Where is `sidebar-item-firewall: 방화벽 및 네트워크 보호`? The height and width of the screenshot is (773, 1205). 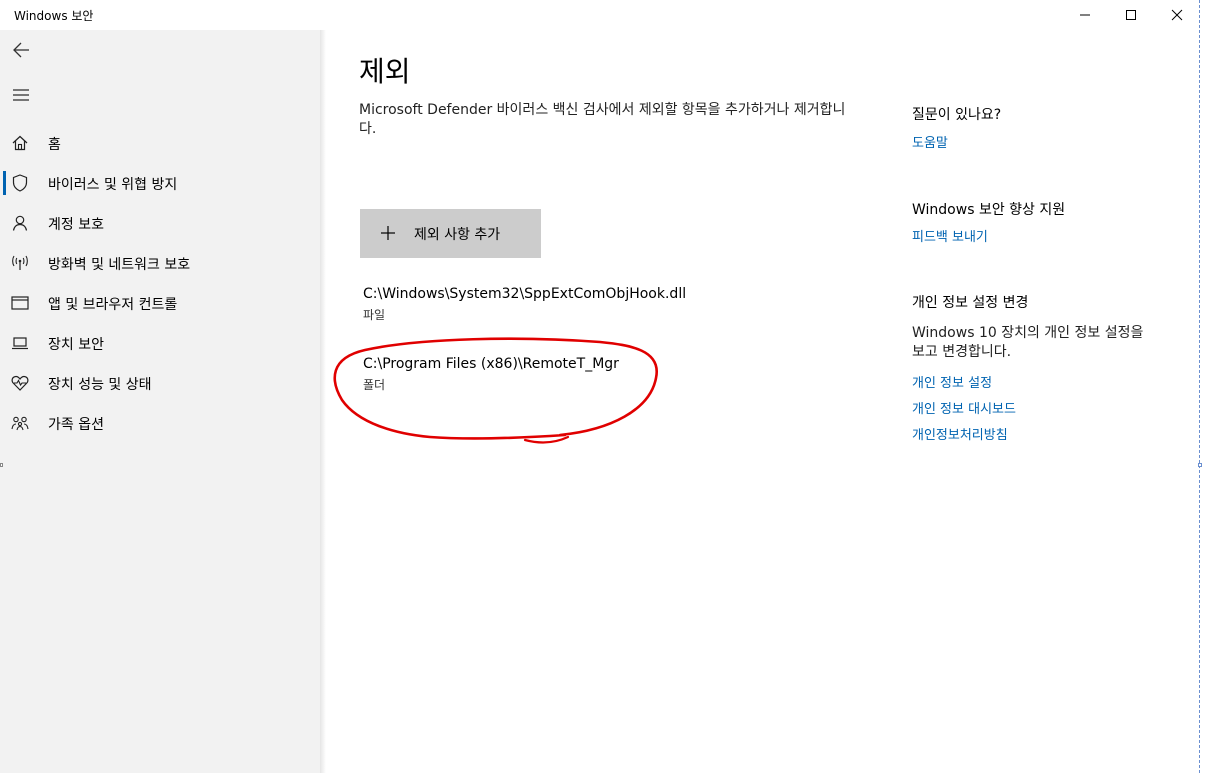 sidebar-item-firewall: 방화벽 및 네트워크 보호 is located at coordinates (160, 263).